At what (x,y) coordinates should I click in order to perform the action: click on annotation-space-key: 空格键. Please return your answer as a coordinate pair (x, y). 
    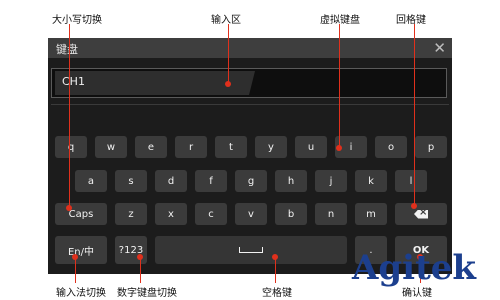
    Looking at the image, I should click on (277, 293).